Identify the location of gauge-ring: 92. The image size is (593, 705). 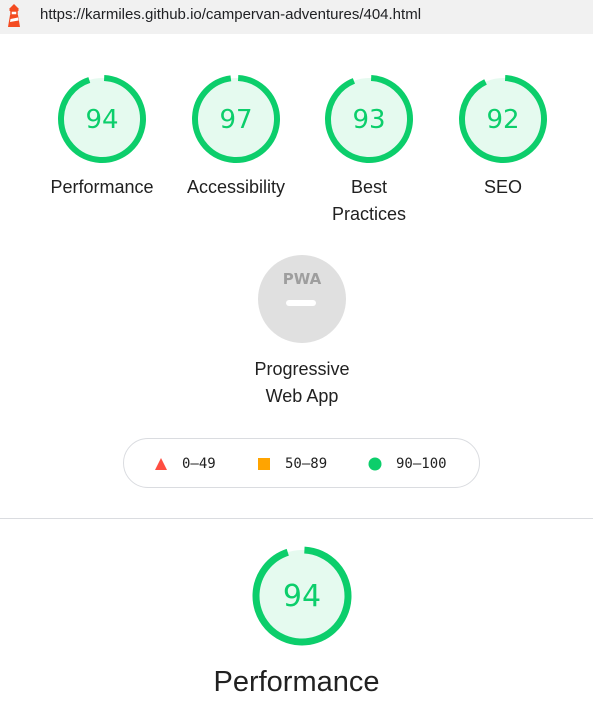
(503, 119).